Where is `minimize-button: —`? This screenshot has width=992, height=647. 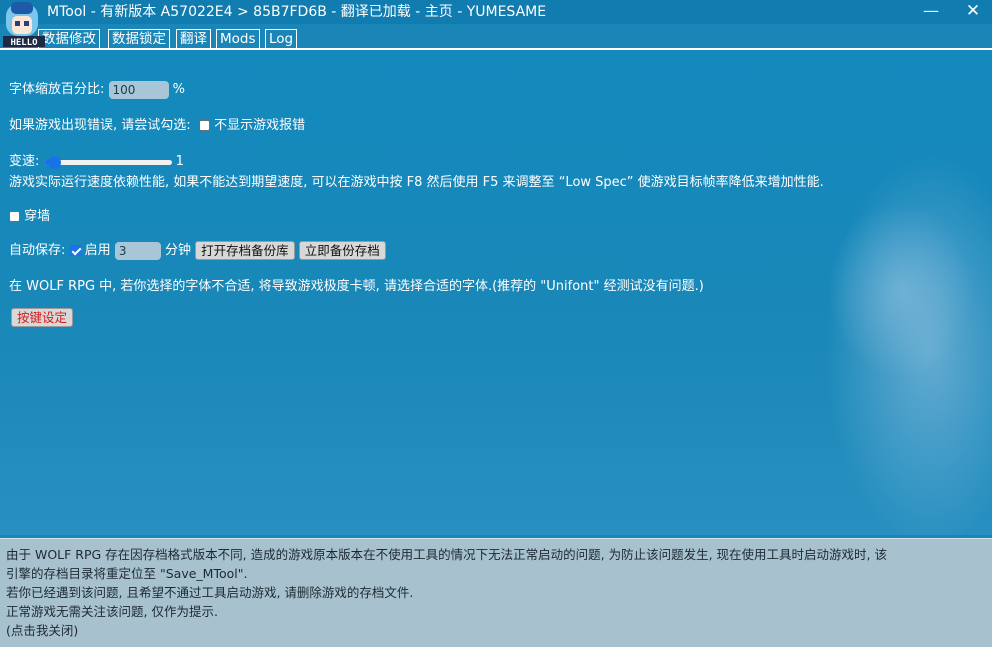
minimize-button: — is located at coordinates (931, 12).